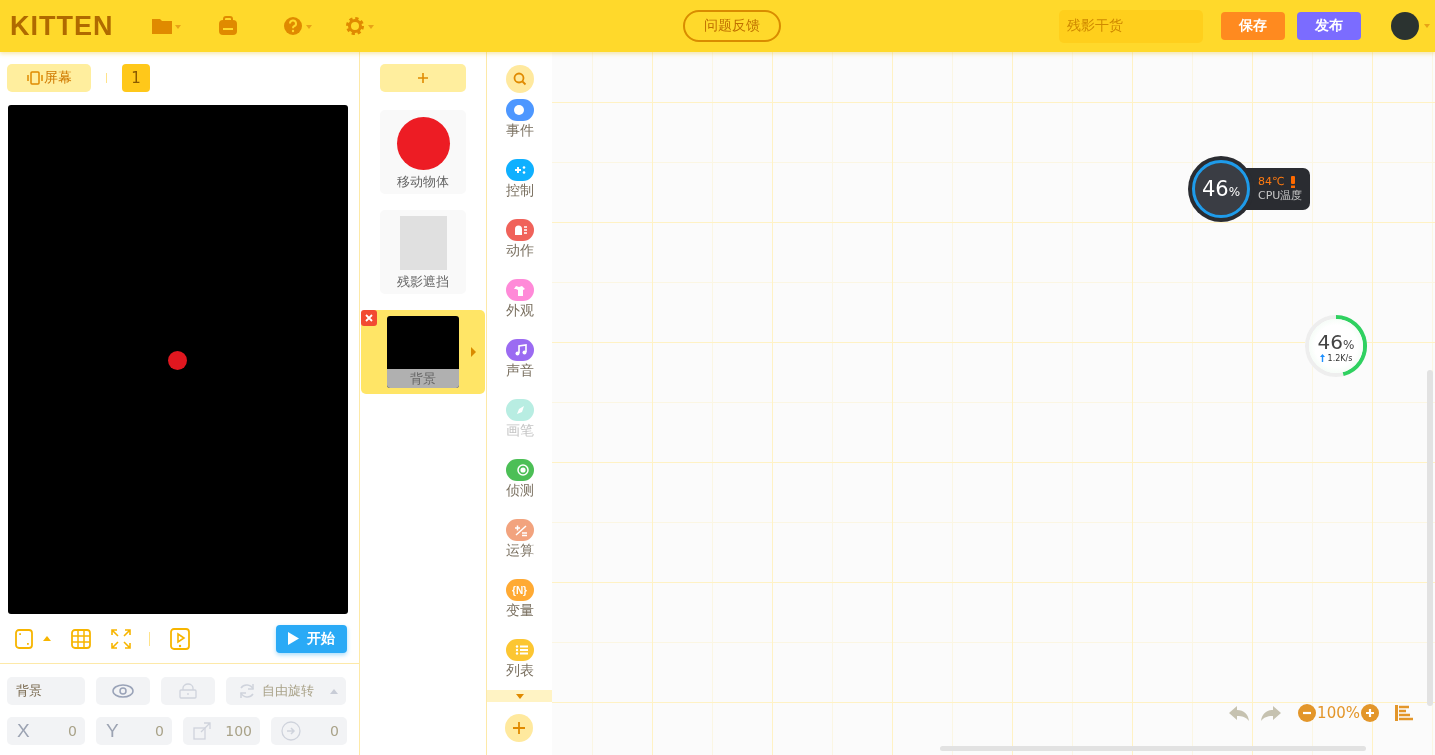 Image resolution: width=1435 pixels, height=755 pixels. I want to click on backpack-icon, so click(228, 26).